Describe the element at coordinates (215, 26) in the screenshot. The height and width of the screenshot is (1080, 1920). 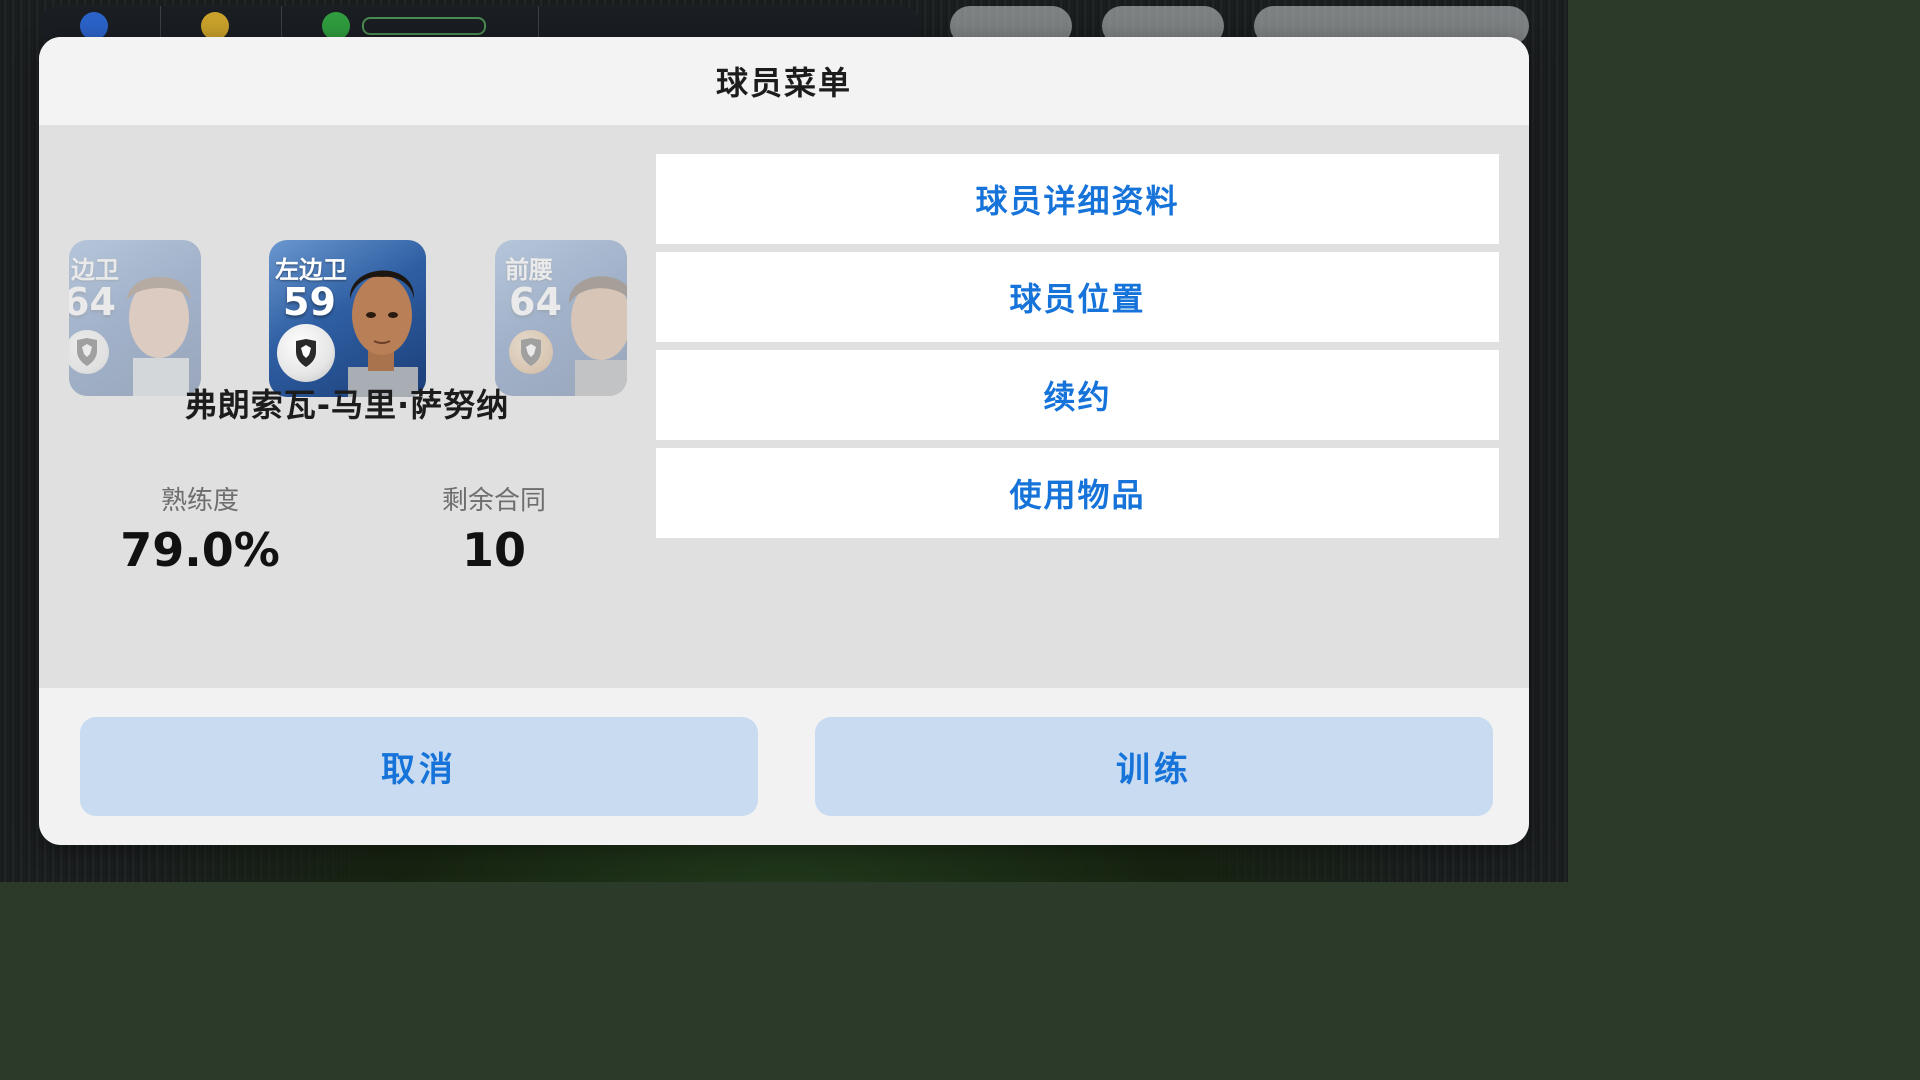
I see `coin-icon` at that location.